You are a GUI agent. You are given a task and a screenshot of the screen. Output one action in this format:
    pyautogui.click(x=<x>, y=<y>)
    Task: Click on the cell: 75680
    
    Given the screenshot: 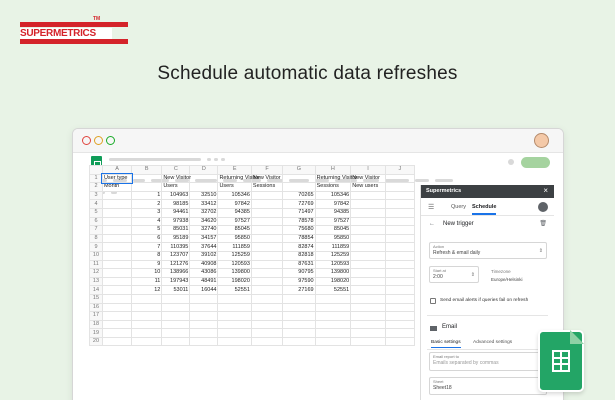 What is the action you would take?
    pyautogui.click(x=299, y=230)
    